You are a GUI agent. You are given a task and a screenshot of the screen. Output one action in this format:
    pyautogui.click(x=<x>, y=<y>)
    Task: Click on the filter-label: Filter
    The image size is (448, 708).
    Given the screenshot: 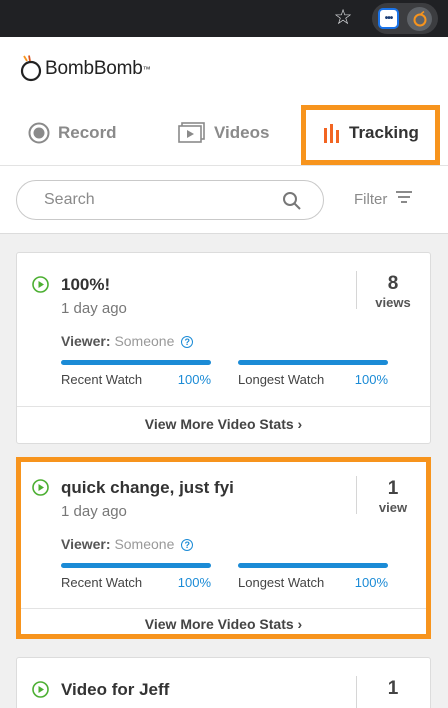 What is the action you would take?
    pyautogui.click(x=371, y=199)
    